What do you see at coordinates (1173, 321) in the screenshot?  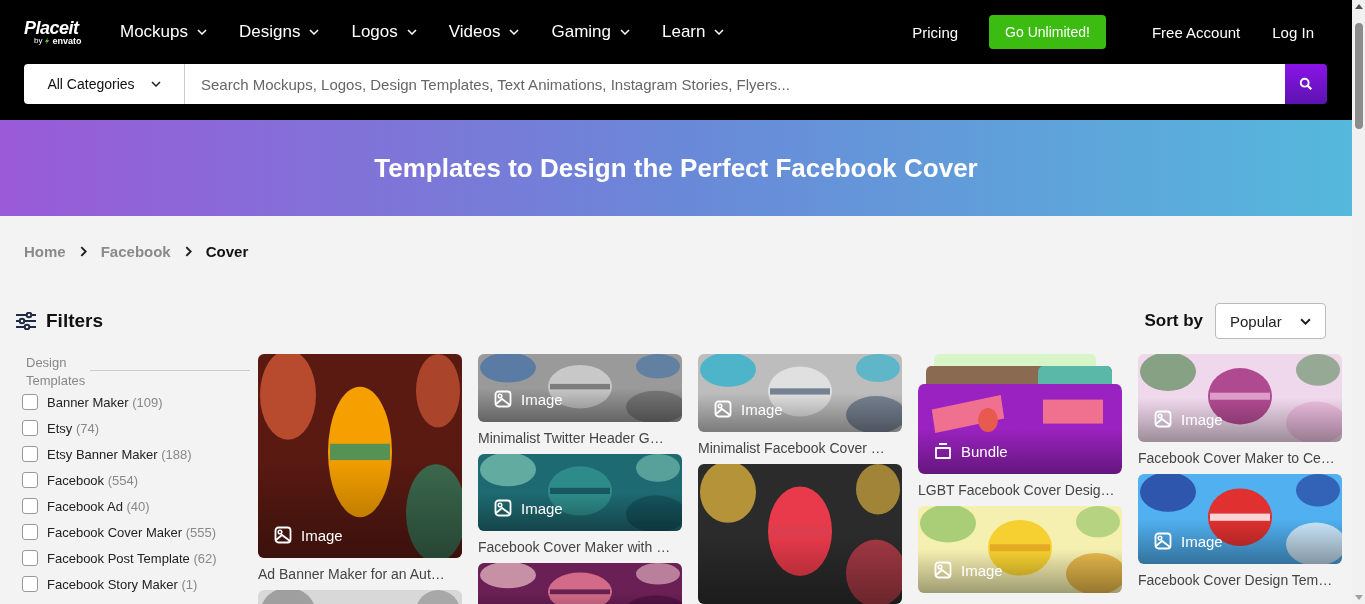 I see `sort-label: Sort by` at bounding box center [1173, 321].